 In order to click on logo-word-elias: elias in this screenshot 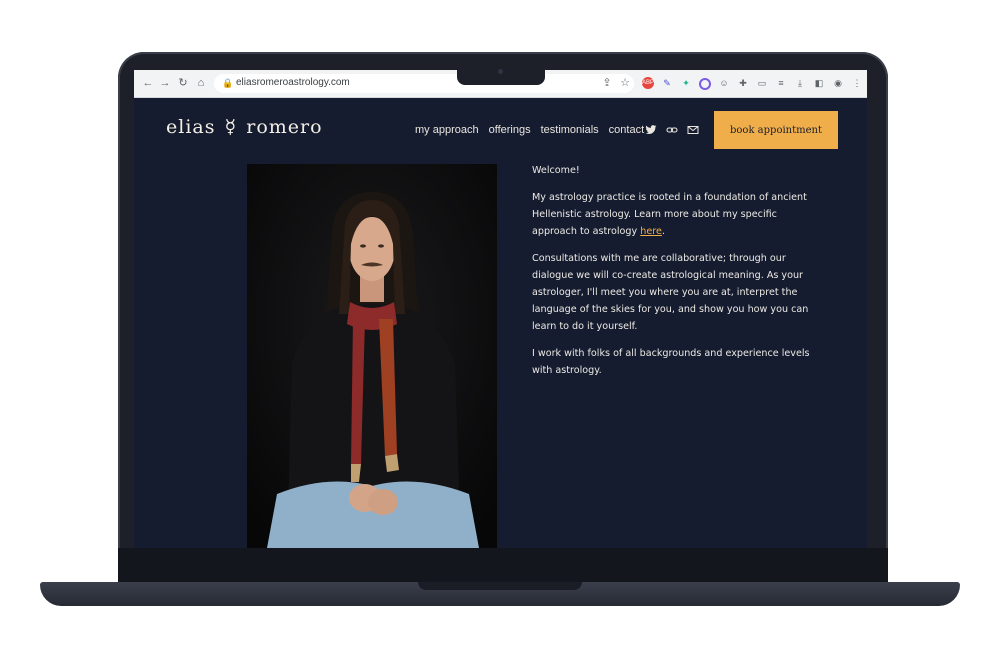, I will do `click(191, 127)`.